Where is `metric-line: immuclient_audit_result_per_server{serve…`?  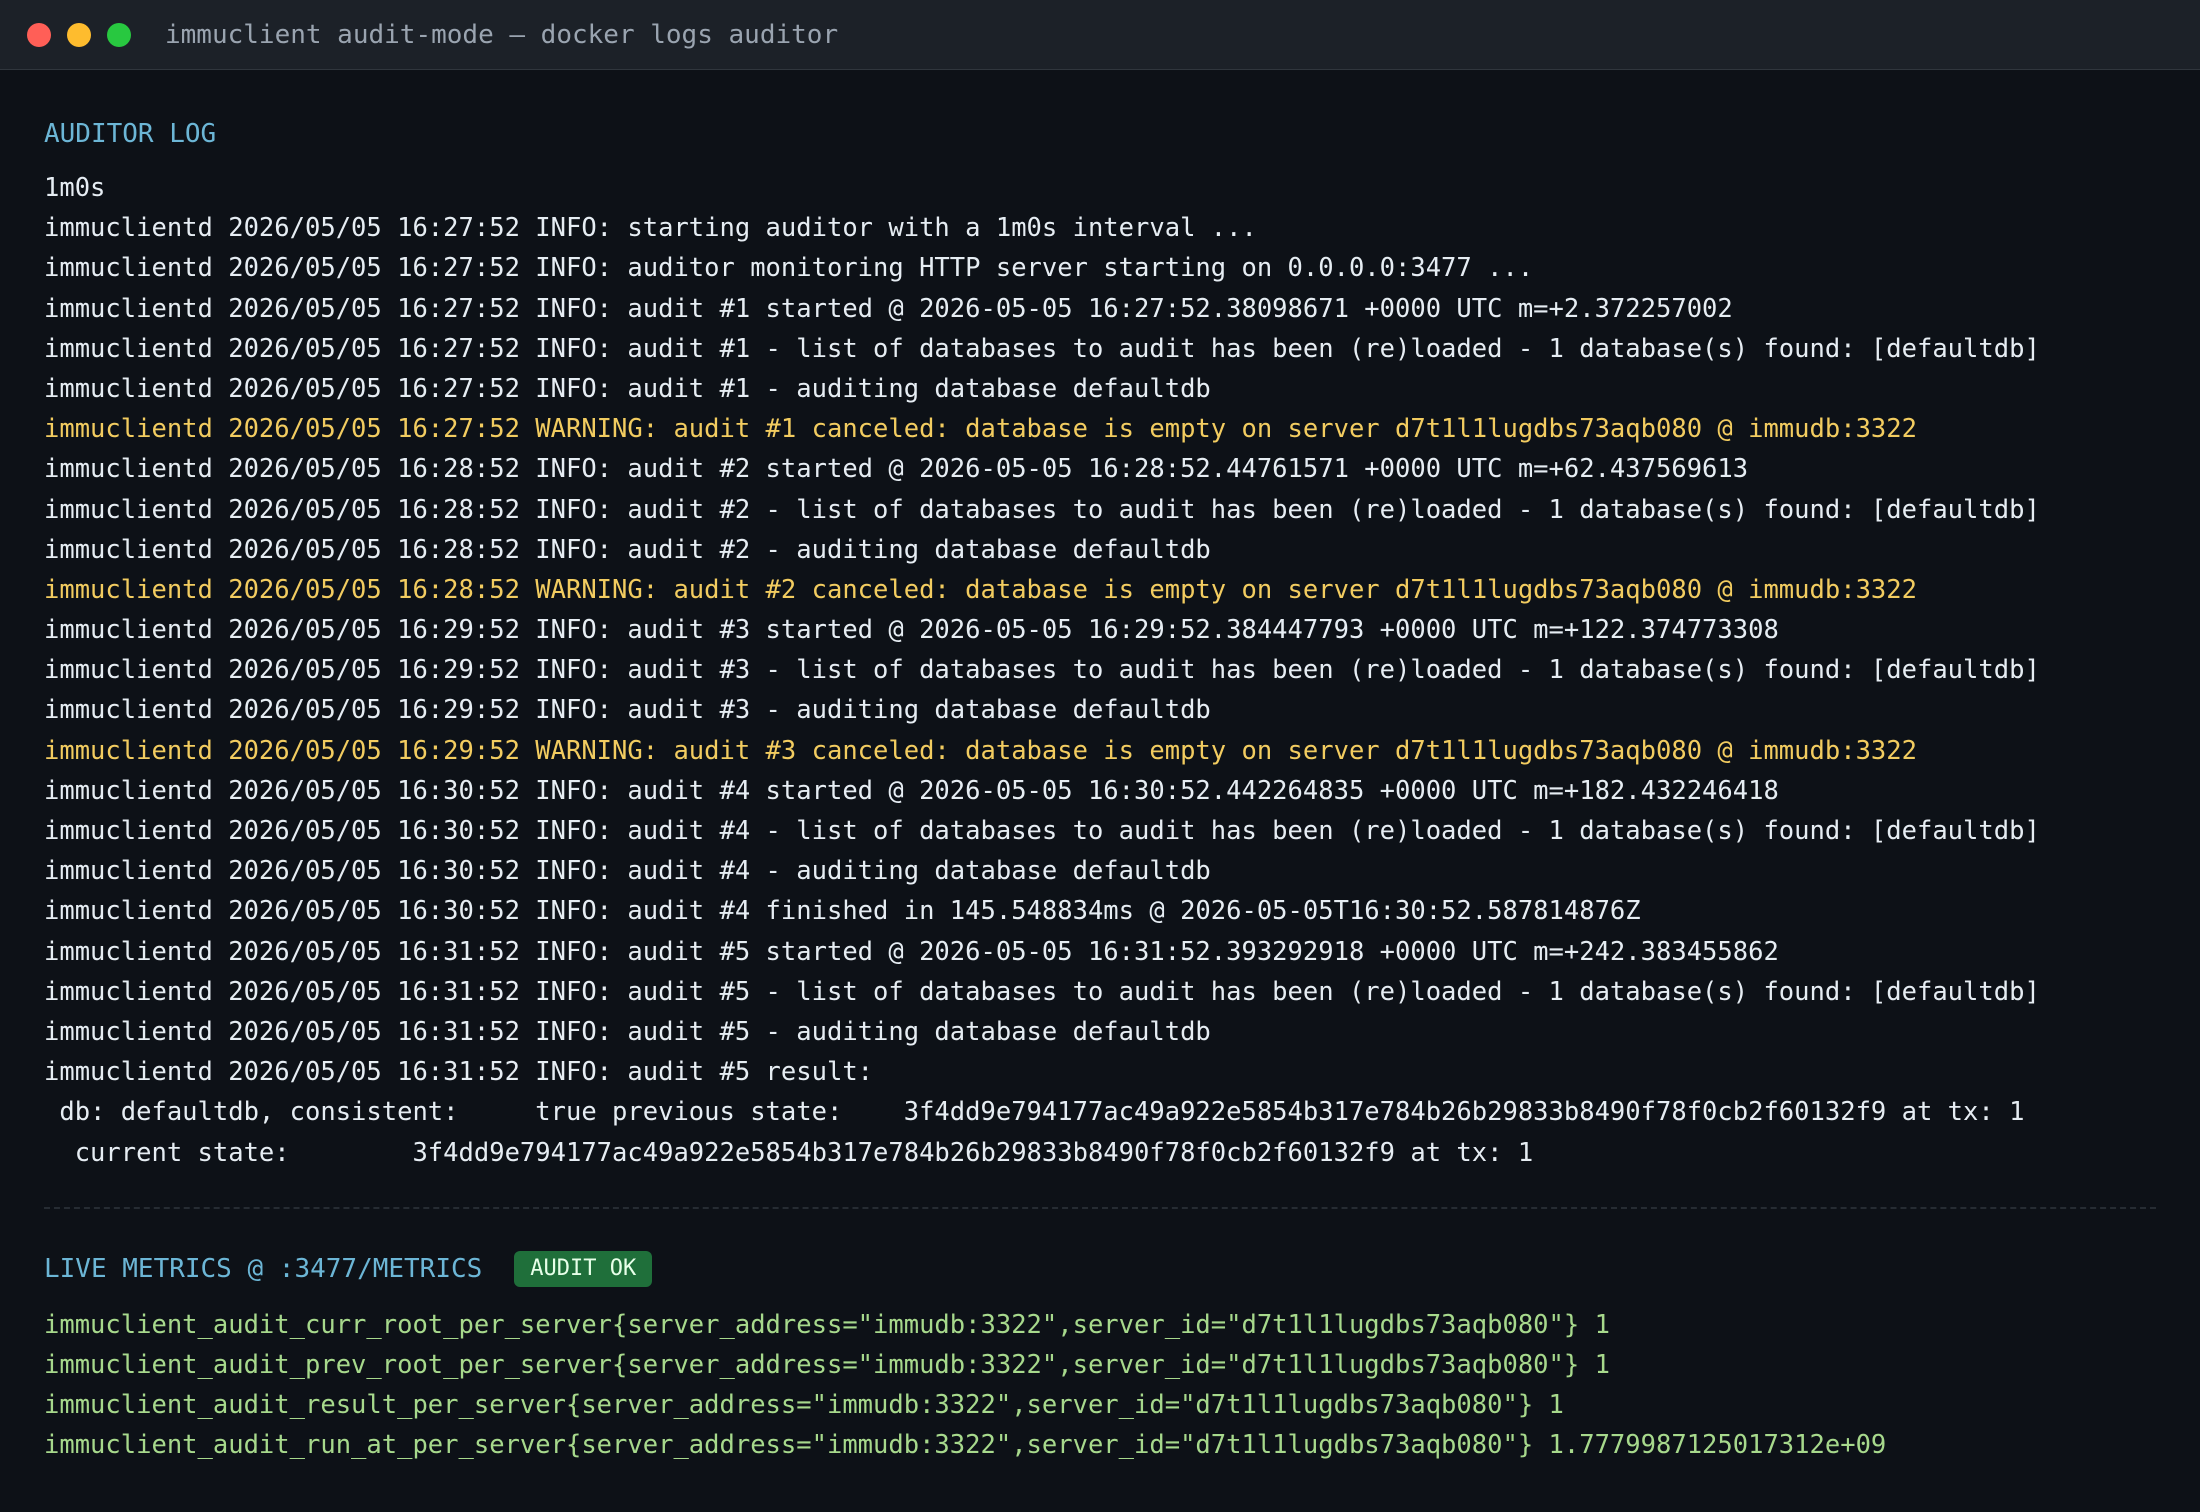 metric-line: immuclient_audit_result_per_server{serve… is located at coordinates (804, 1405).